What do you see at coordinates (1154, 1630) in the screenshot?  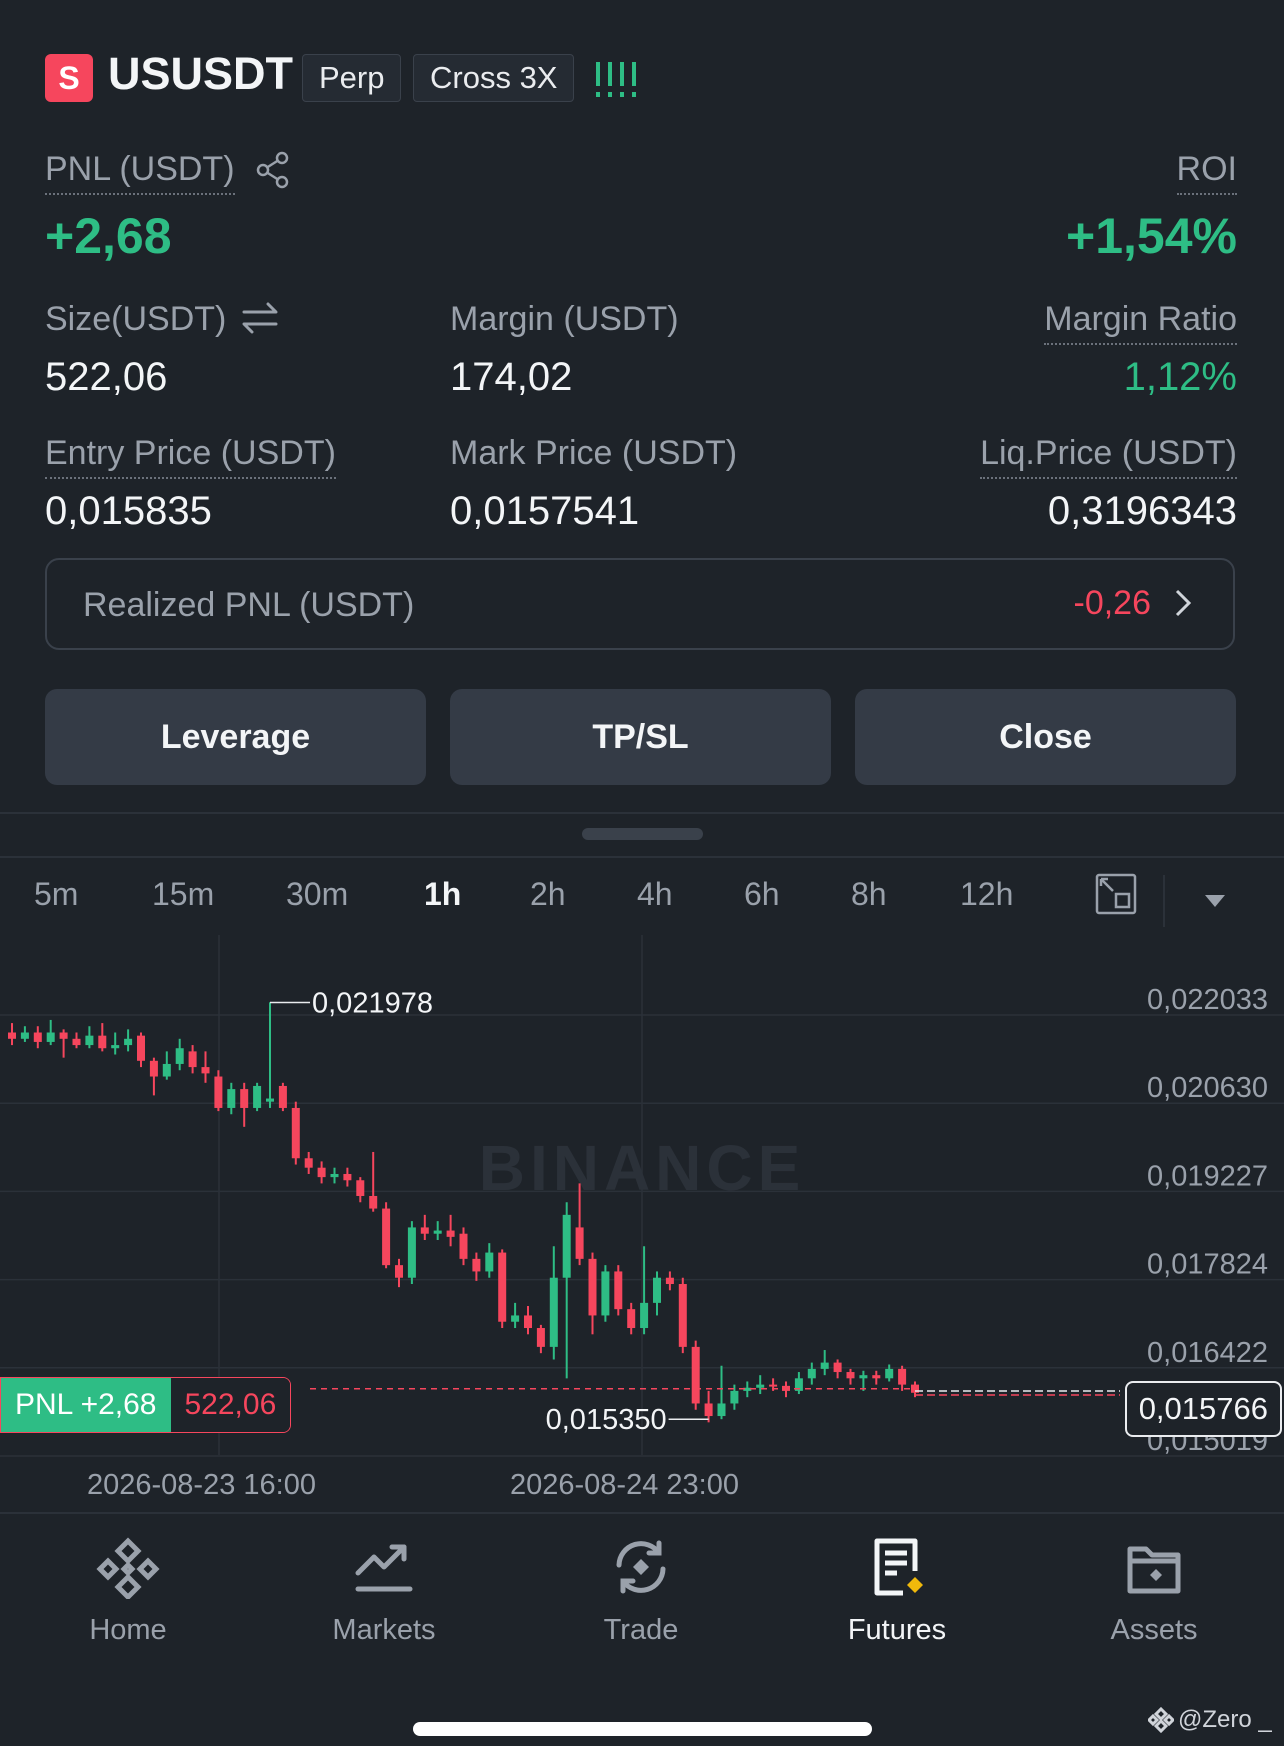 I see `nav-assets-label: Assets` at bounding box center [1154, 1630].